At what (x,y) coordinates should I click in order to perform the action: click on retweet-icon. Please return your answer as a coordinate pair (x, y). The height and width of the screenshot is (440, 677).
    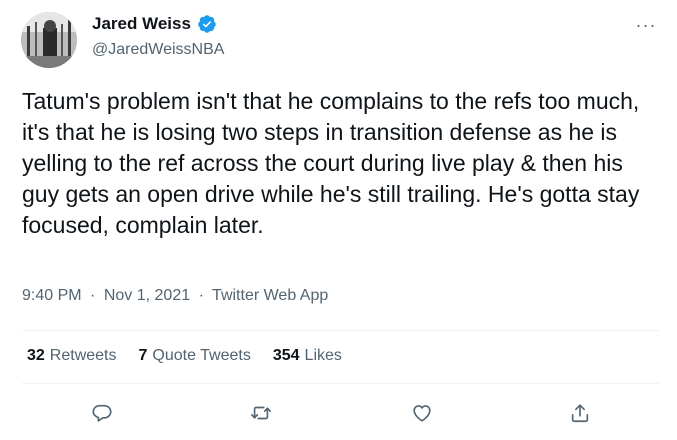
    Looking at the image, I should click on (261, 413).